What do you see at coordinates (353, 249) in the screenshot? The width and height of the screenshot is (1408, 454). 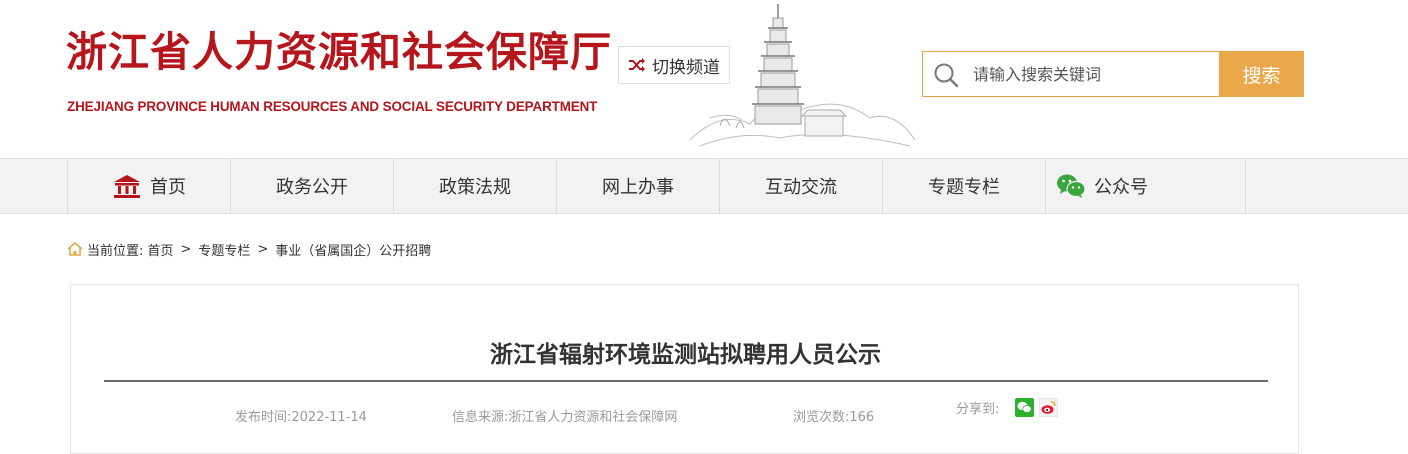 I see `breadcrumb-link-recruitment: 事业（省属国企）公开招聘` at bounding box center [353, 249].